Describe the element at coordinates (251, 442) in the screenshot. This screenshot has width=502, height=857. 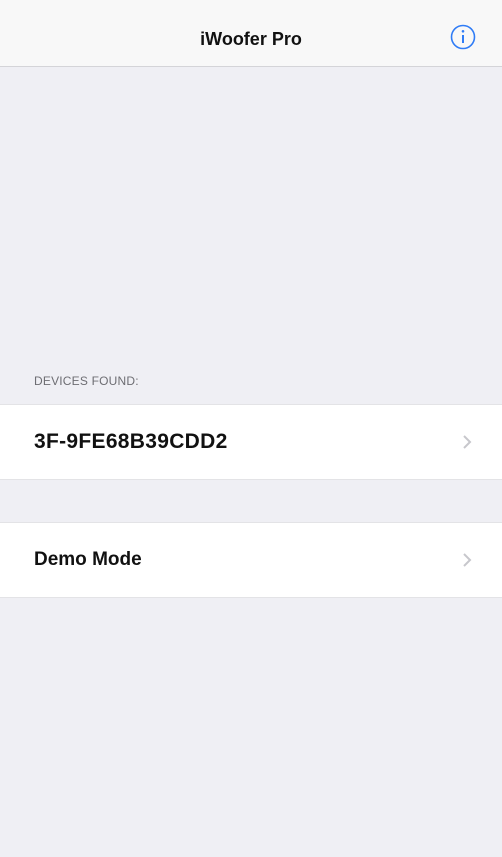
I see `device-list-item: 3F-9FE68B39CDD2` at that location.